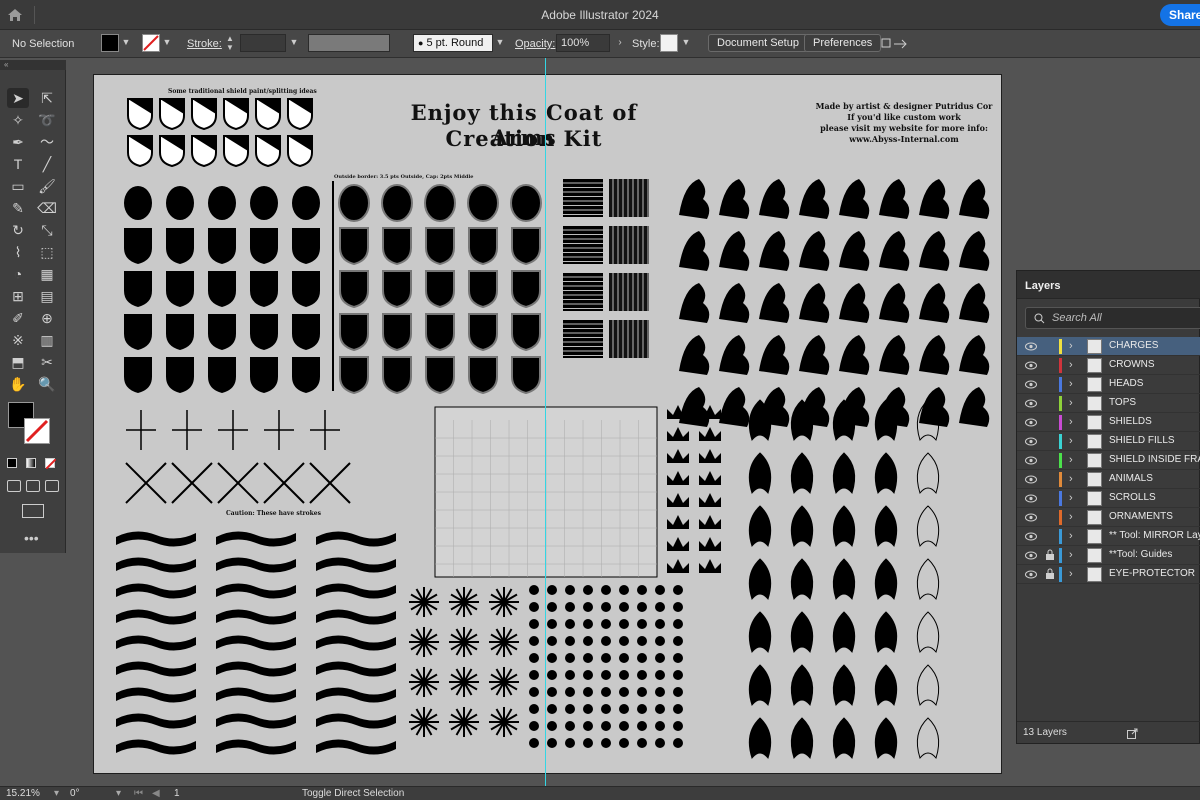 This screenshot has height=800, width=1200. What do you see at coordinates (156, 793) in the screenshot?
I see `previous-artboard-icon: ◀` at bounding box center [156, 793].